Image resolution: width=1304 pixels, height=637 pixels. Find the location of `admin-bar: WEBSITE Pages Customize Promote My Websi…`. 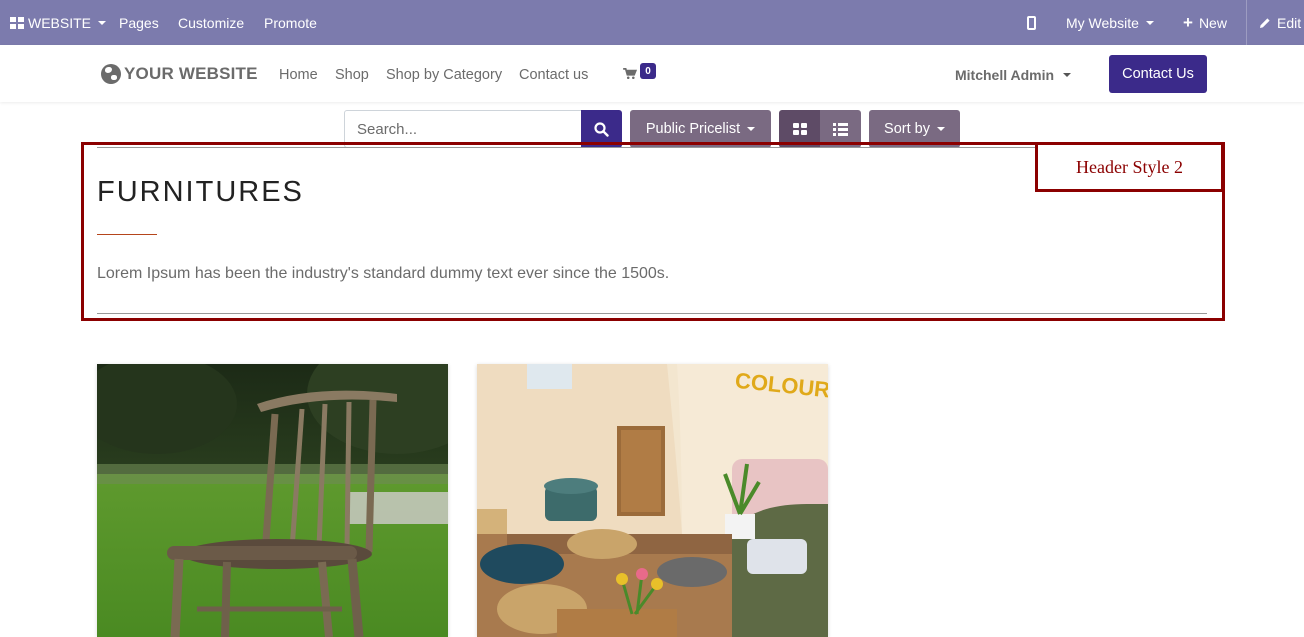

admin-bar: WEBSITE Pages Customize Promote My Websi… is located at coordinates (652, 22).